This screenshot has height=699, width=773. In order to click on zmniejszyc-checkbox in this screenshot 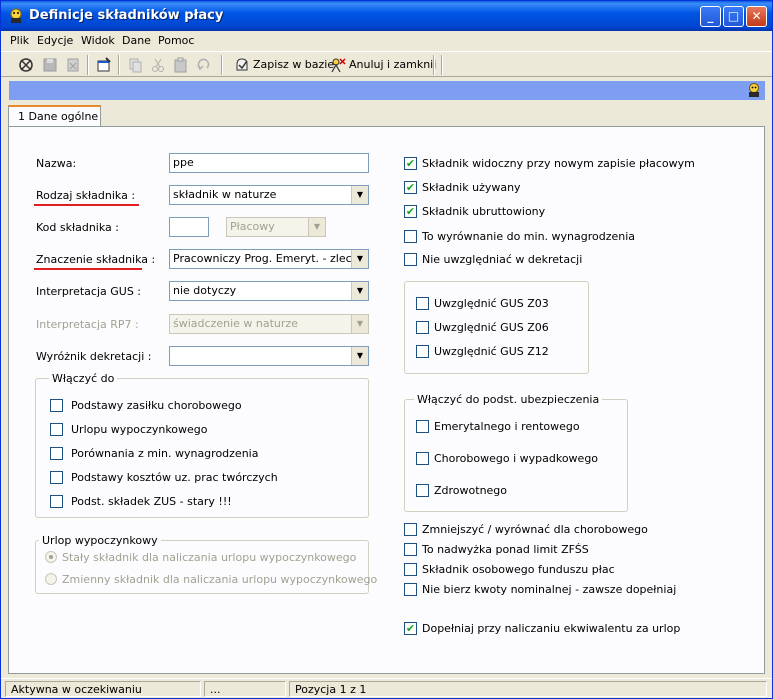, I will do `click(410, 529)`.